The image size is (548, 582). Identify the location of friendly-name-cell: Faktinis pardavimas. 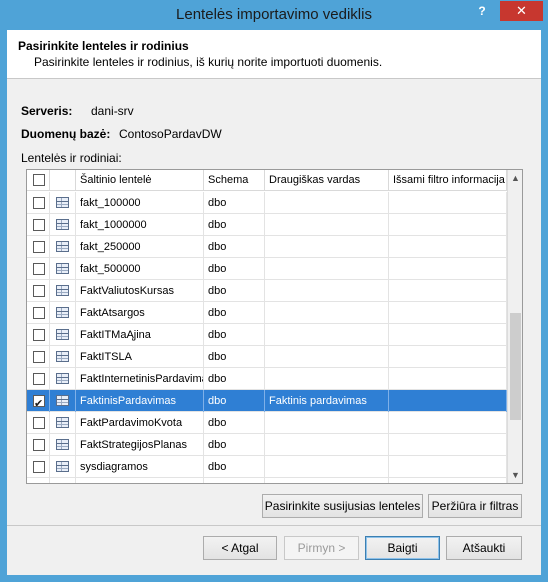
(327, 401).